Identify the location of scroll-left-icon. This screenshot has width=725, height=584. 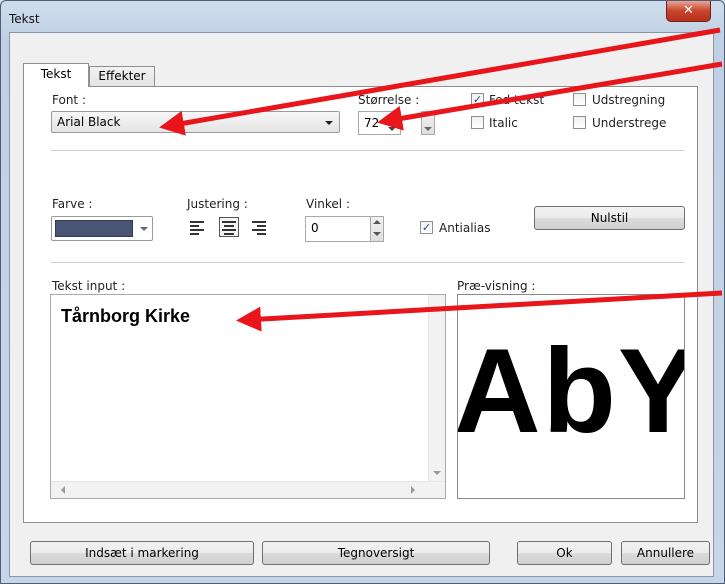
(63, 490).